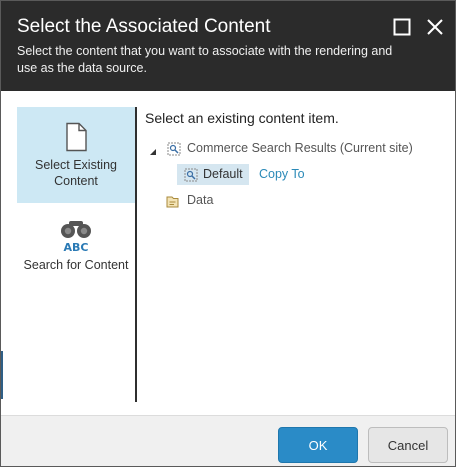  Describe the element at coordinates (282, 174) in the screenshot. I see `copy-to-link: Copy To` at that location.